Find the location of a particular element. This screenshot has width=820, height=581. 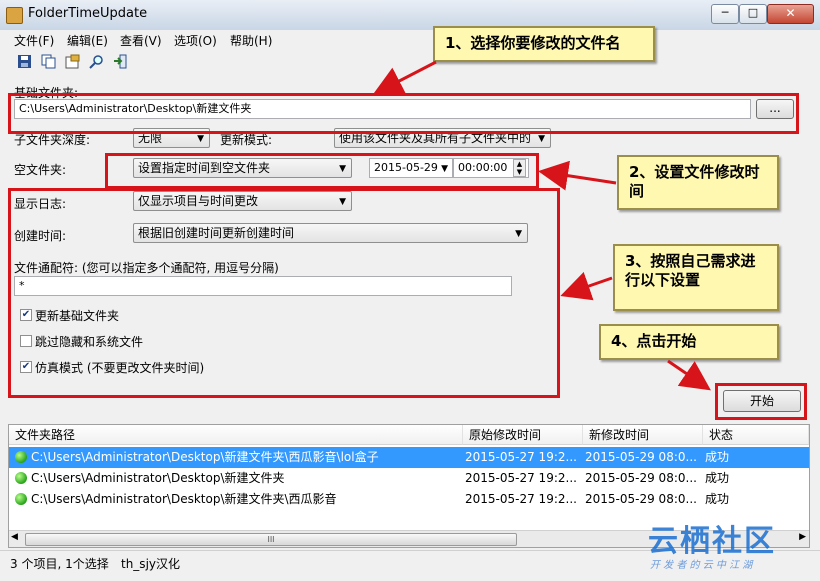

watermark-subtitle: 开 发 者 的 云 中 江 湖 is located at coordinates (701, 565).